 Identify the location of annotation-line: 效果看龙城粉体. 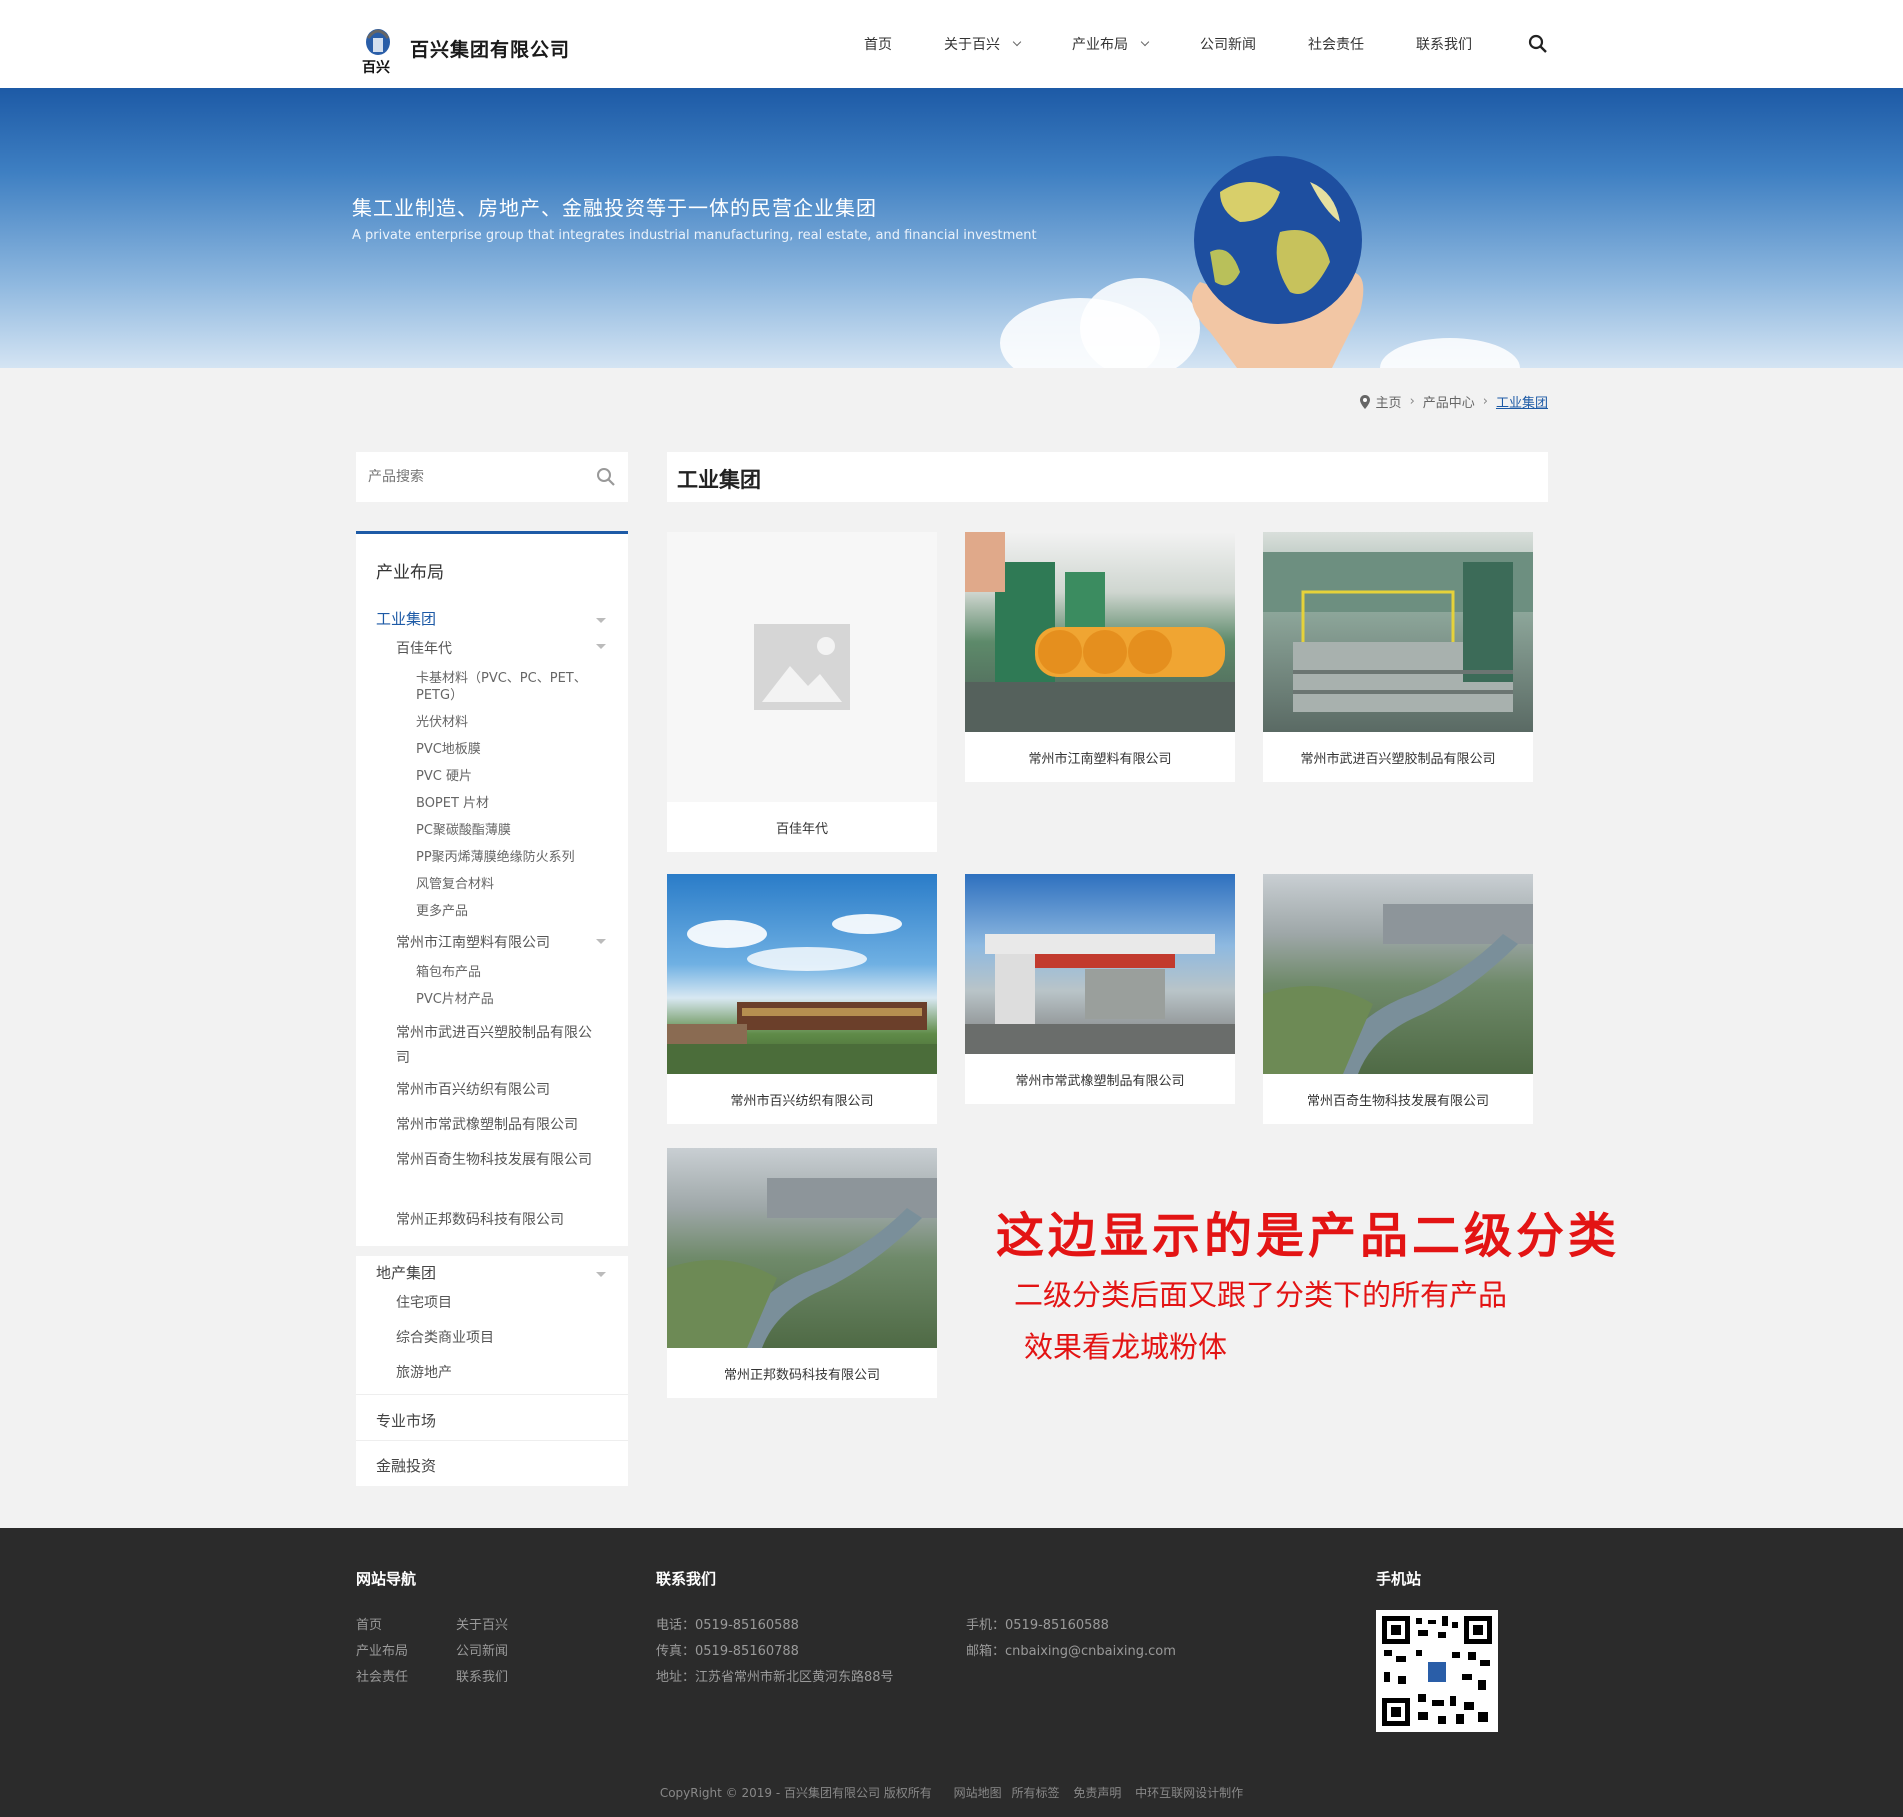
(1126, 1347).